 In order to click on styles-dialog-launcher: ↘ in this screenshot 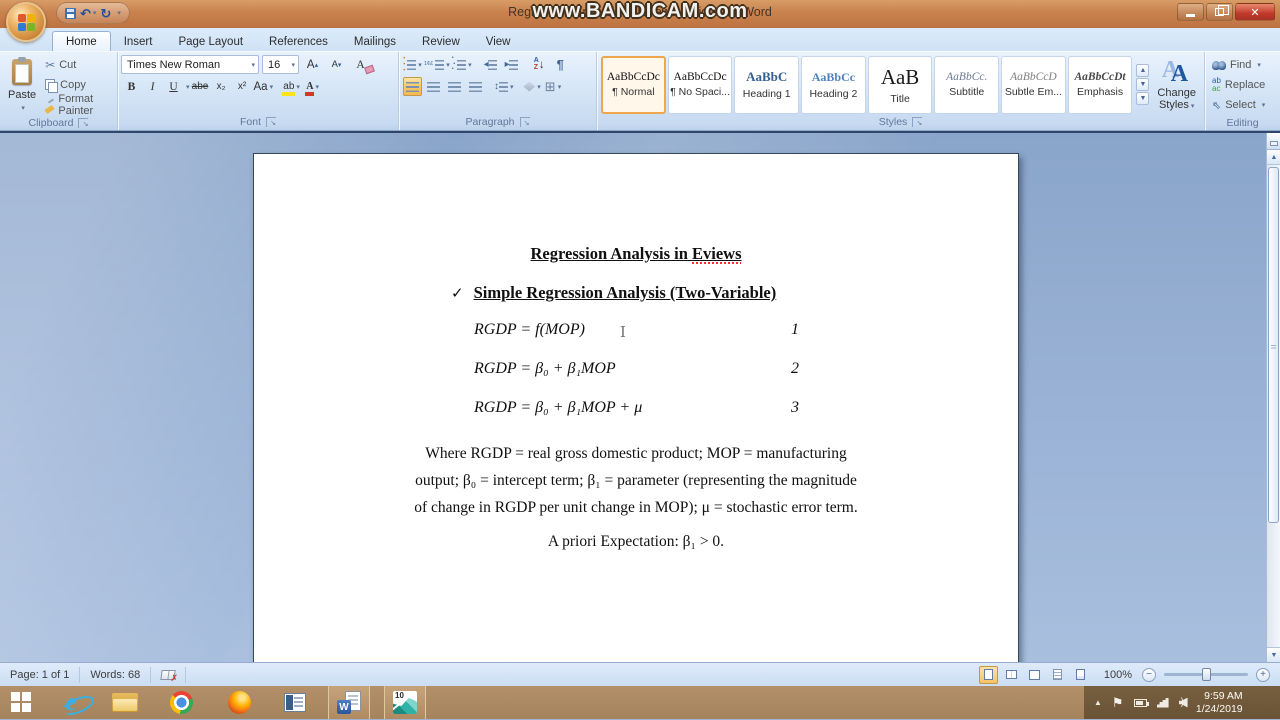, I will do `click(917, 122)`.